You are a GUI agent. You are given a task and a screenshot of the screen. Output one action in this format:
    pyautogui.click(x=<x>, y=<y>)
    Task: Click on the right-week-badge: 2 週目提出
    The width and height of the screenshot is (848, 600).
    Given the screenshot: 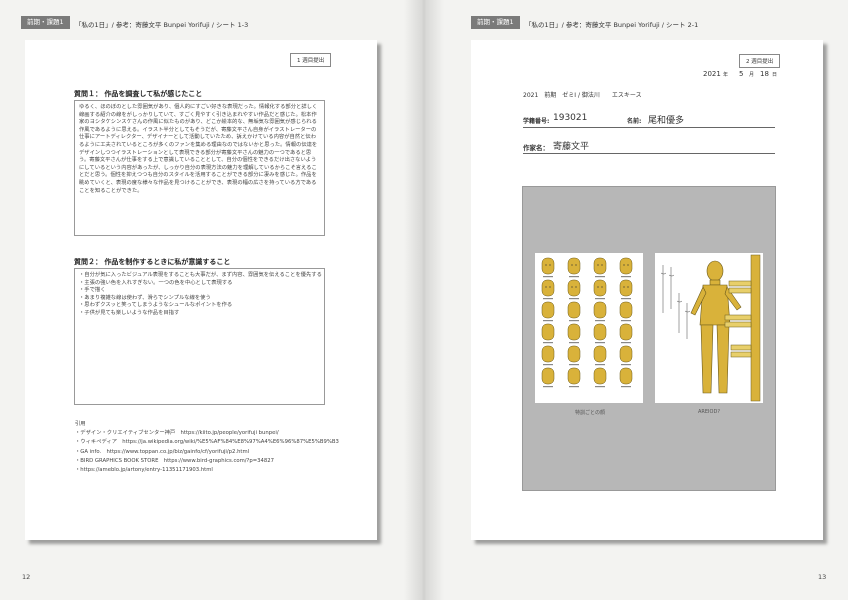 What is the action you would take?
    pyautogui.click(x=760, y=61)
    